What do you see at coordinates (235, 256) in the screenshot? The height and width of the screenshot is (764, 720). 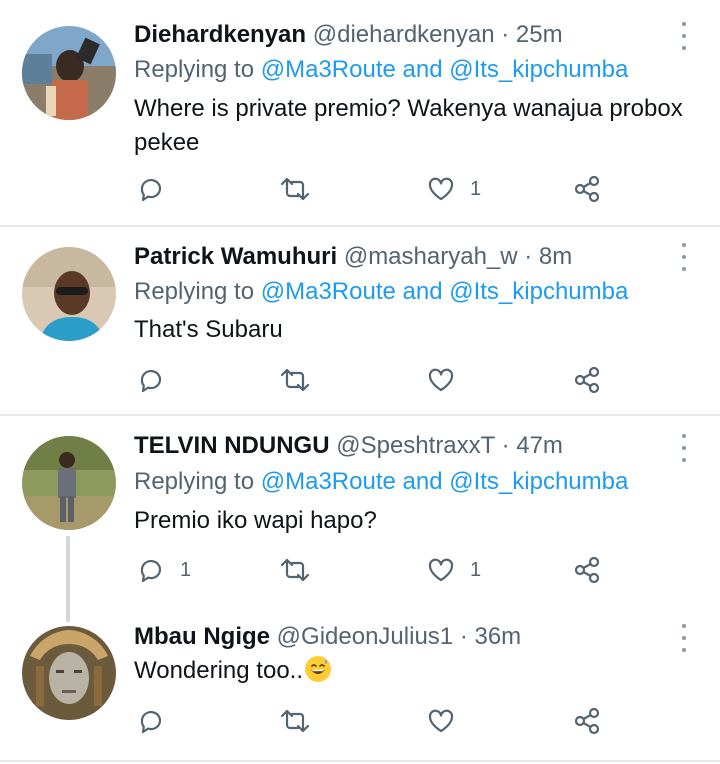 I see `author-name: Patrick Wamuhuri` at bounding box center [235, 256].